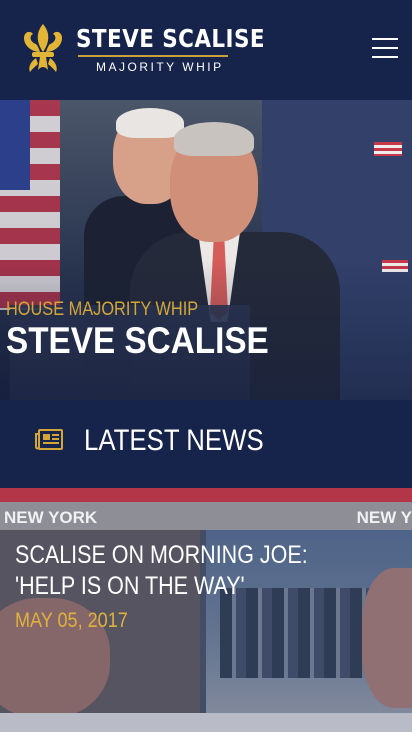  I want to click on brand-divider, so click(153, 56).